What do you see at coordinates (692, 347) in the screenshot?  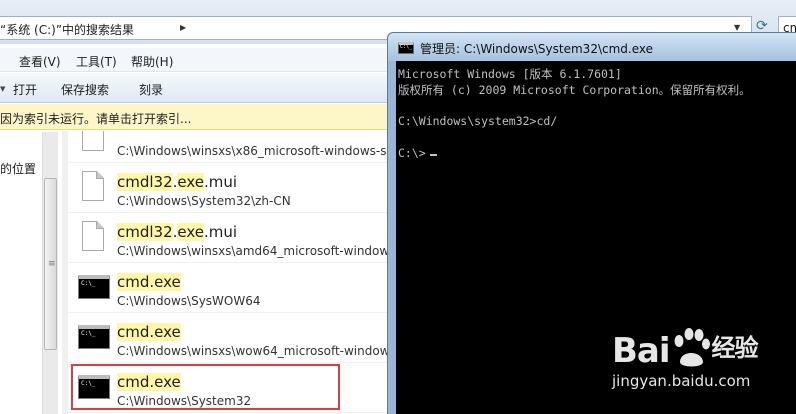 I see `paw-icon` at bounding box center [692, 347].